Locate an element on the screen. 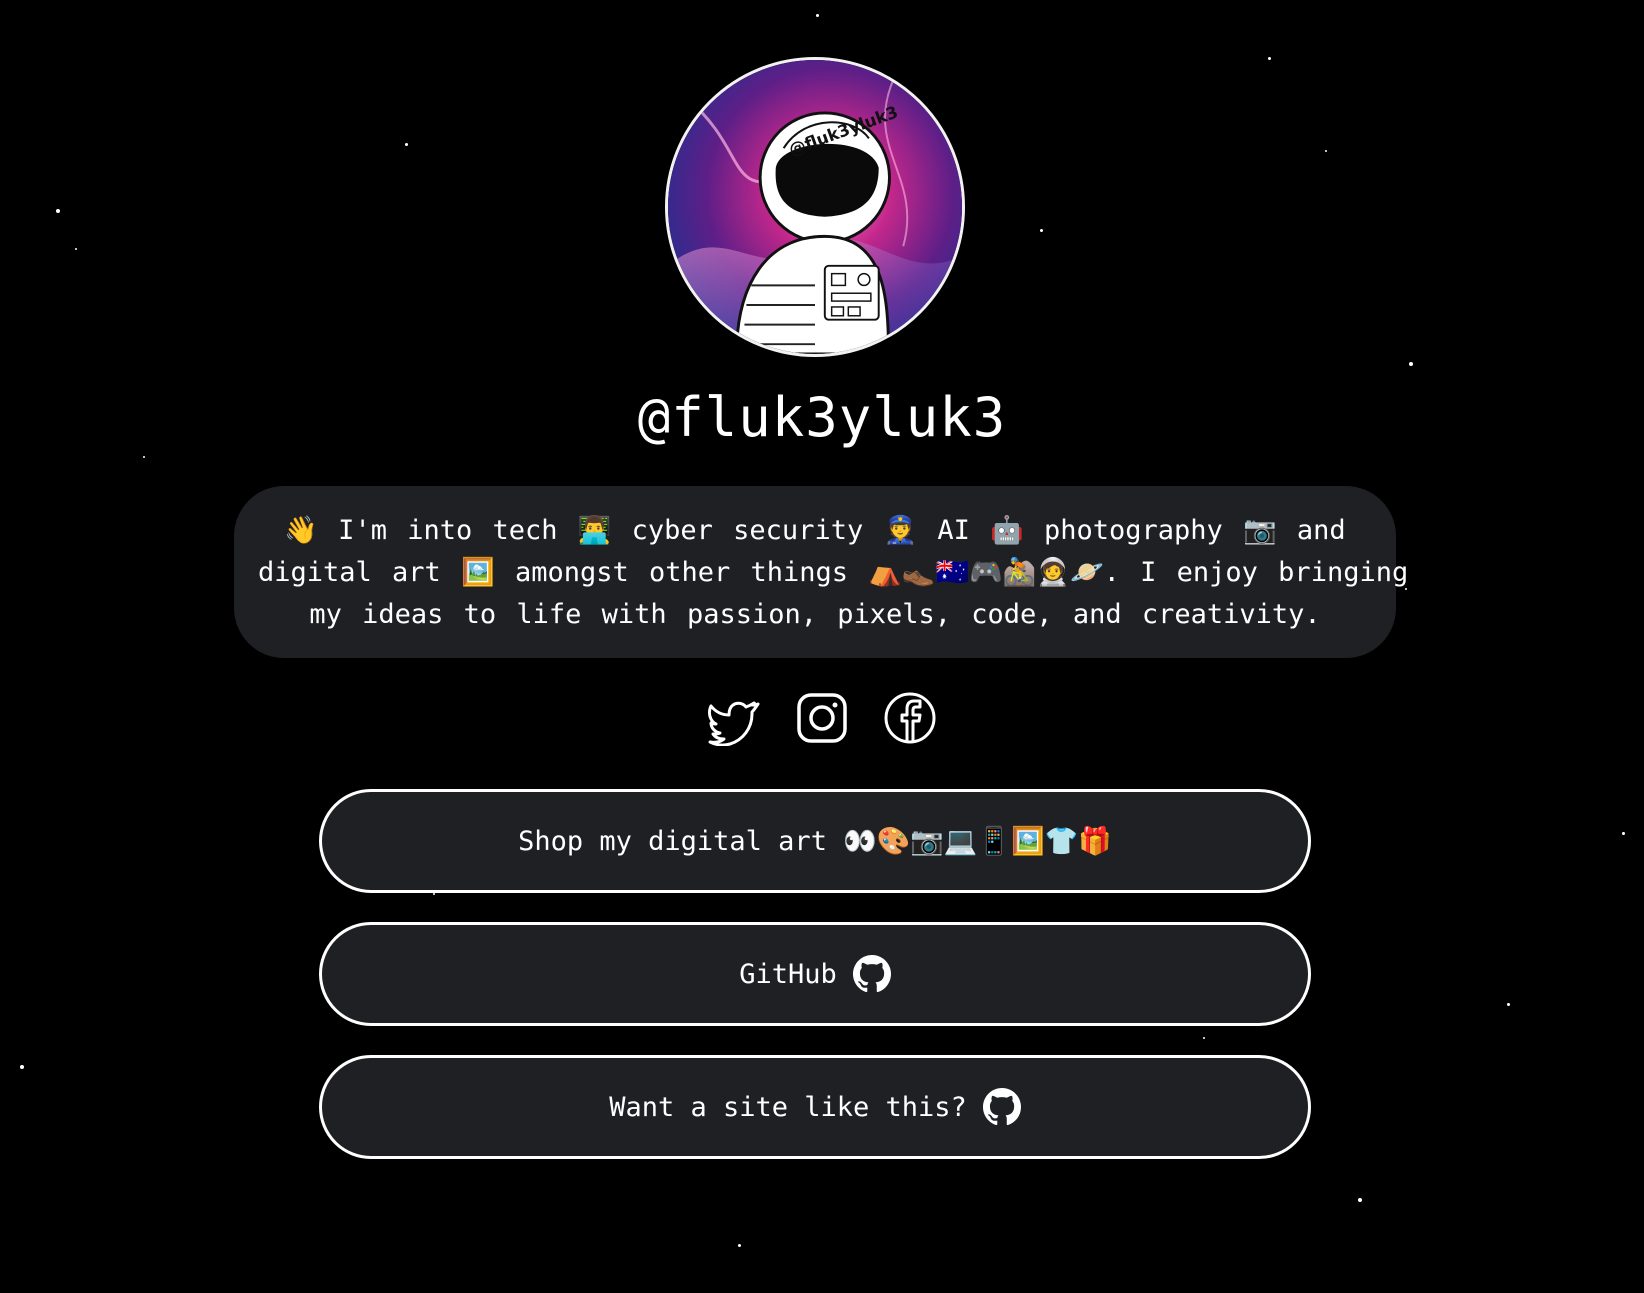  want-a-site-button: Want a site like this? is located at coordinates (815, 1107).